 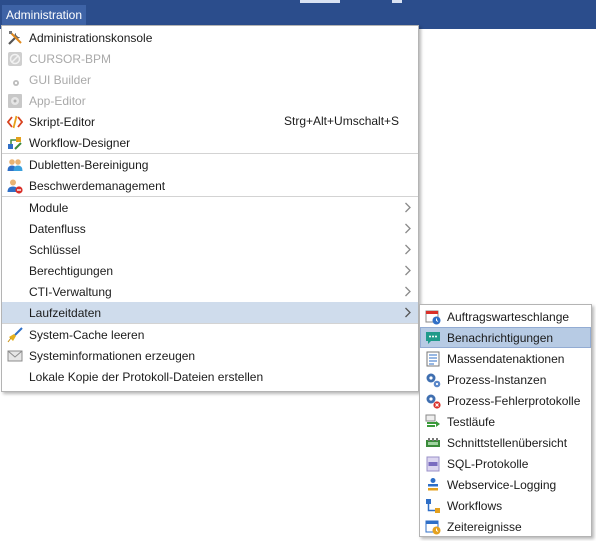 What do you see at coordinates (210, 291) in the screenshot?
I see `menu-item-cti-verwaltung: CTI-Verwaltung` at bounding box center [210, 291].